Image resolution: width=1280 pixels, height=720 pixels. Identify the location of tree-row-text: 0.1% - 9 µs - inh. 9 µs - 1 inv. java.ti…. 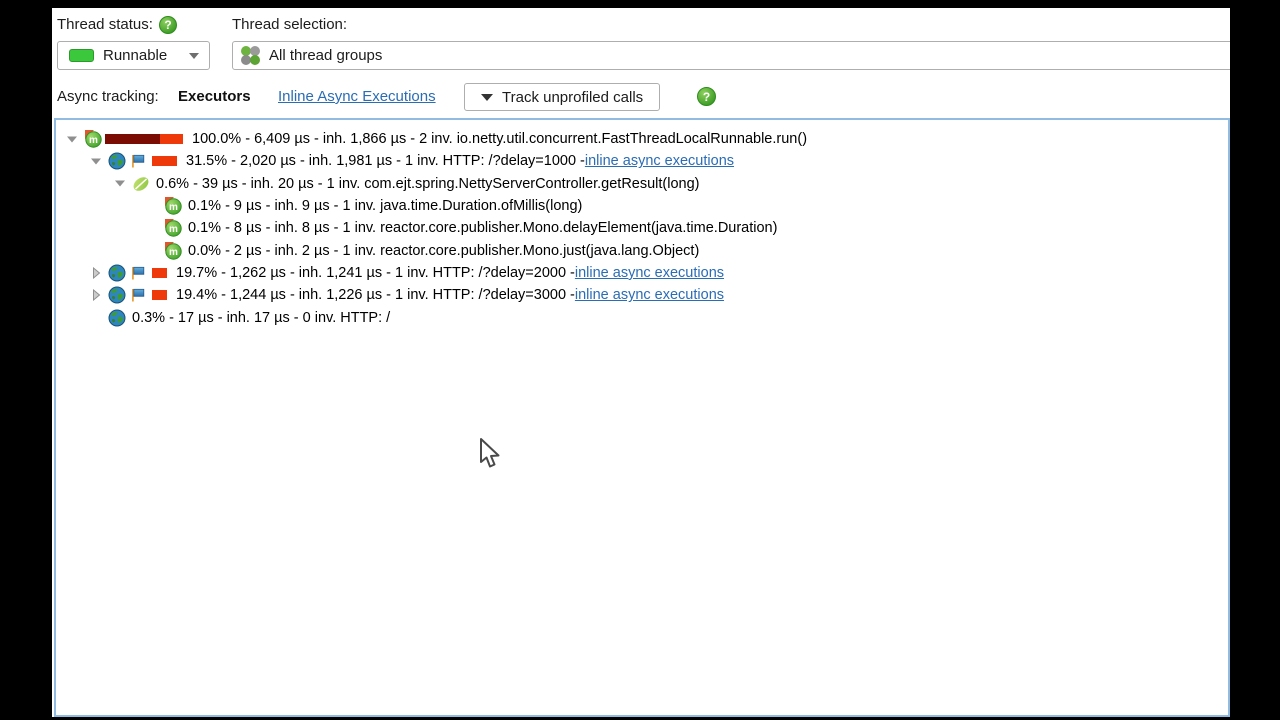
(385, 206).